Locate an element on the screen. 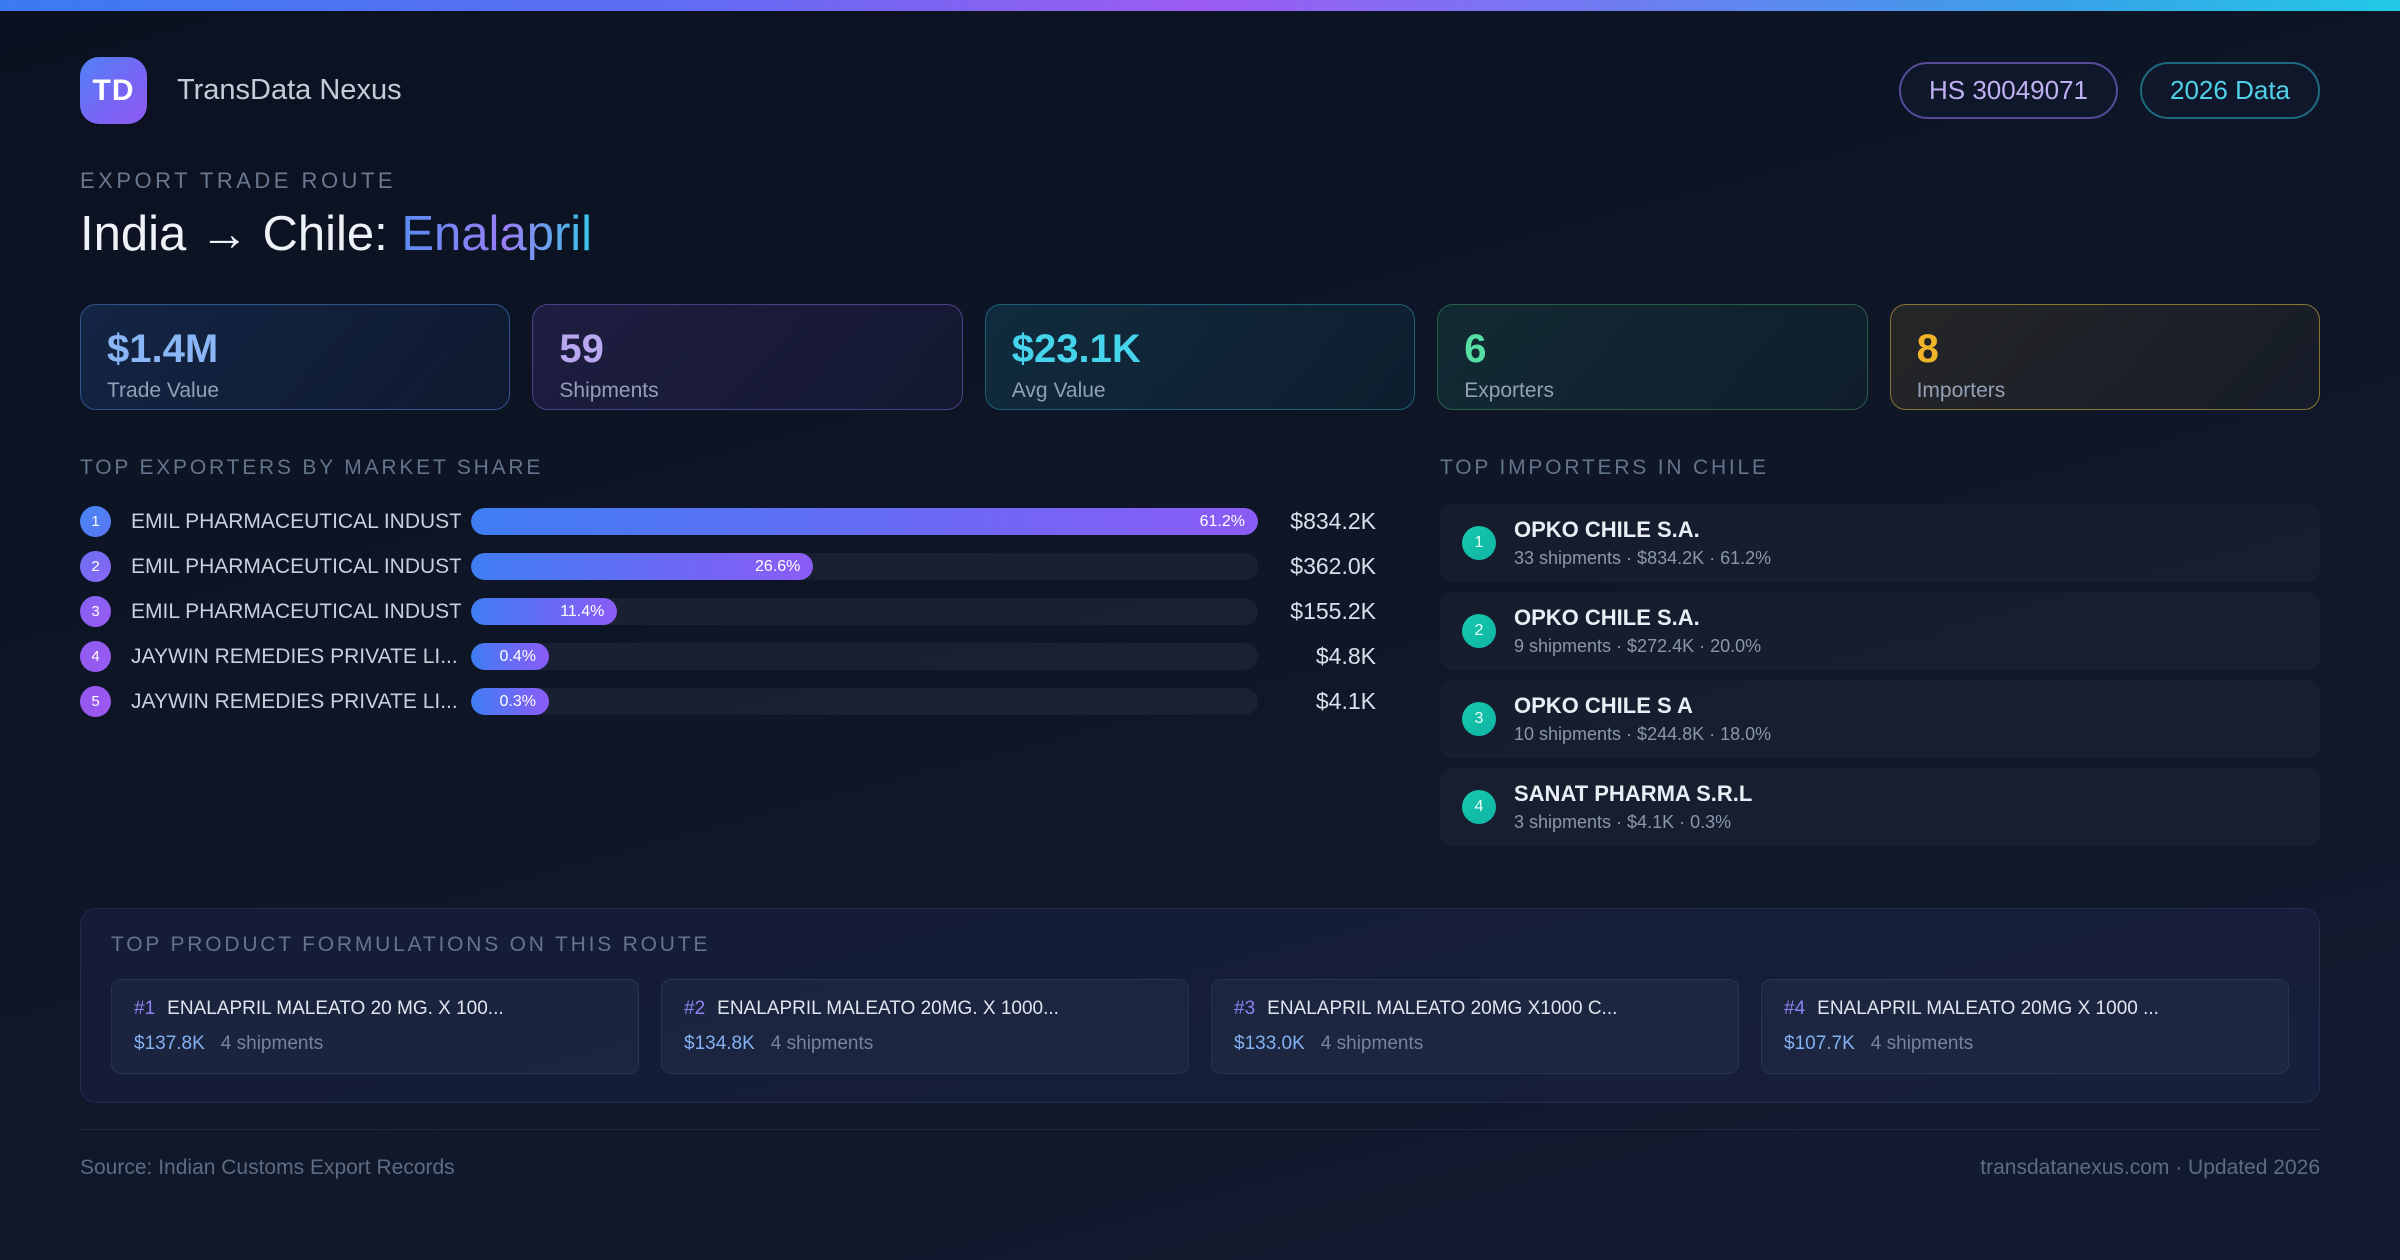 The image size is (2400, 1260). importer-meta: 3 shipments · $4.1K · 0.3% is located at coordinates (1623, 822).